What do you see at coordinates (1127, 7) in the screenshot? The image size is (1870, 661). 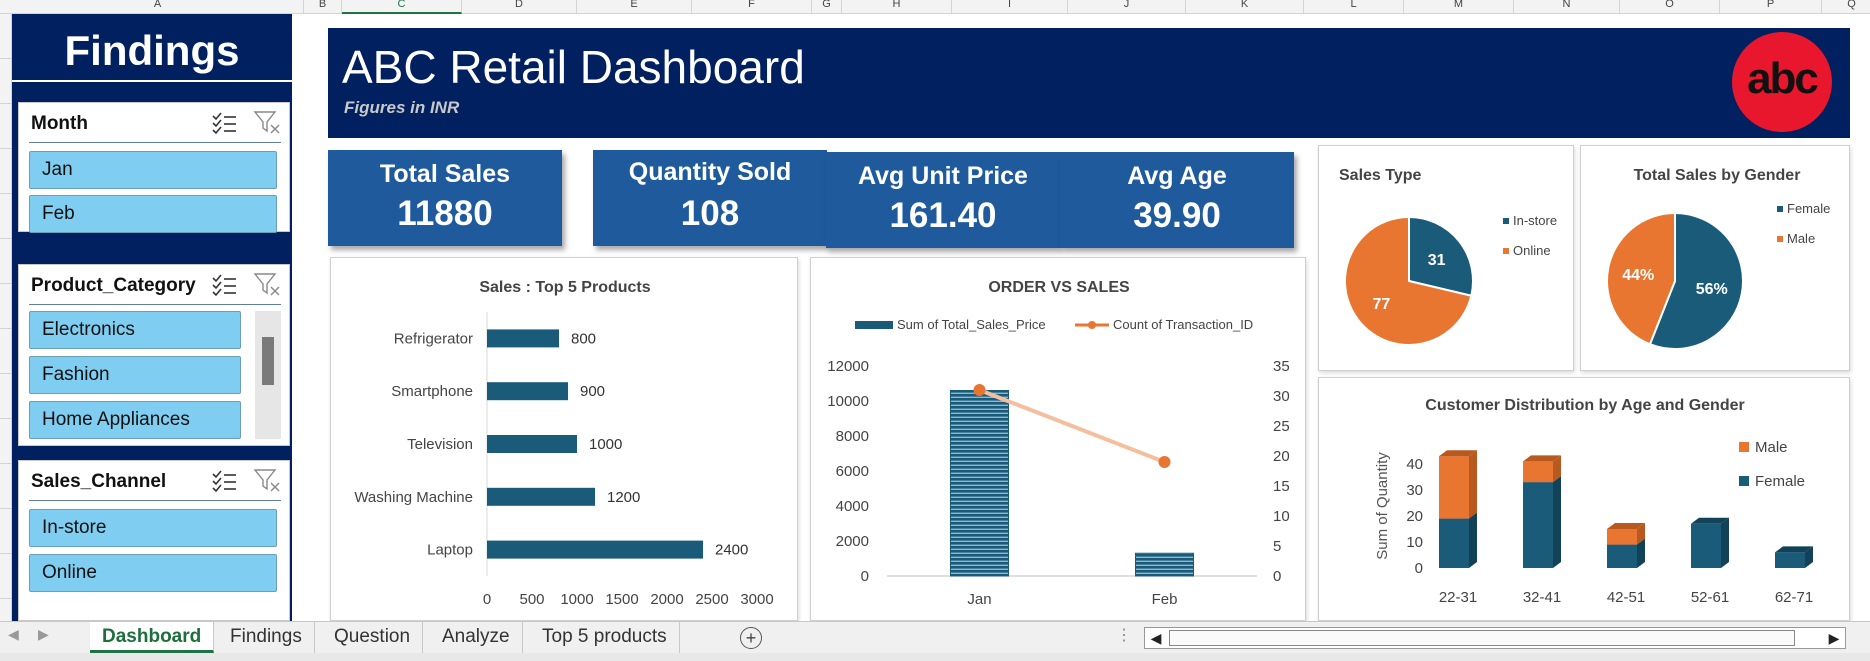 I see `column-header-j: J` at bounding box center [1127, 7].